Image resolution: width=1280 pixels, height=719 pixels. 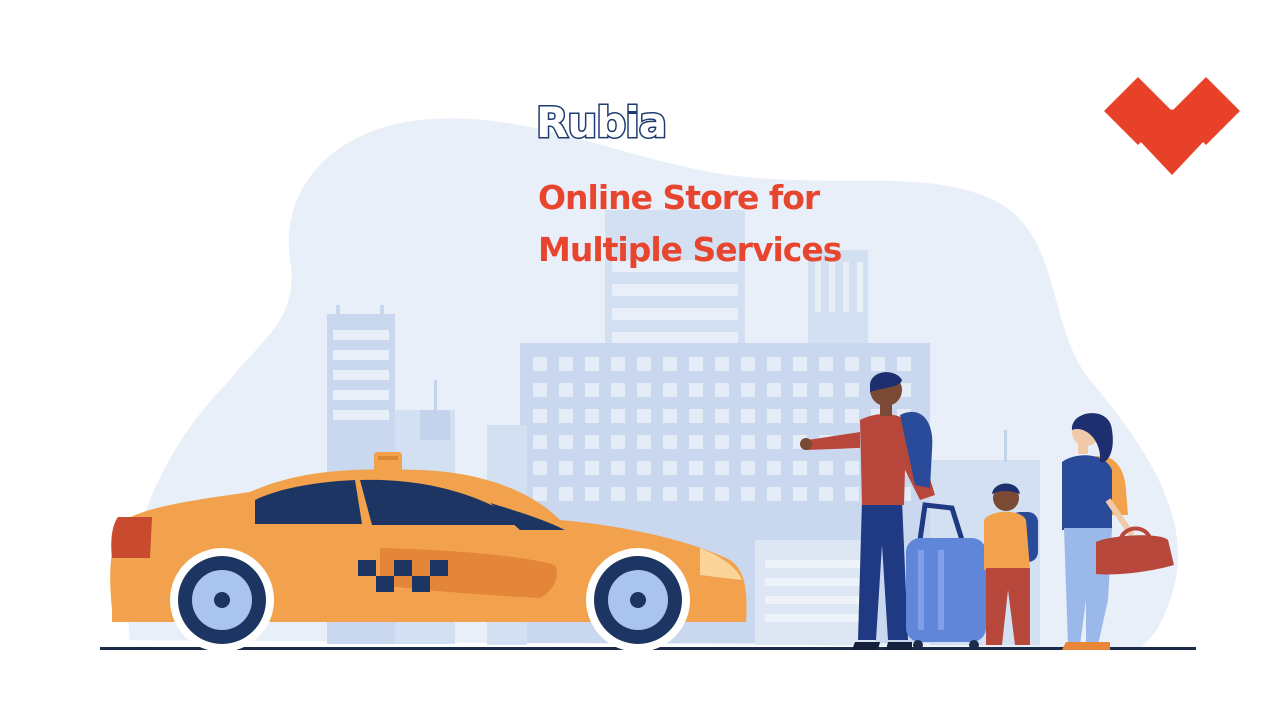 What do you see at coordinates (690, 249) in the screenshot?
I see `tagline-line-2: Multiple Services` at bounding box center [690, 249].